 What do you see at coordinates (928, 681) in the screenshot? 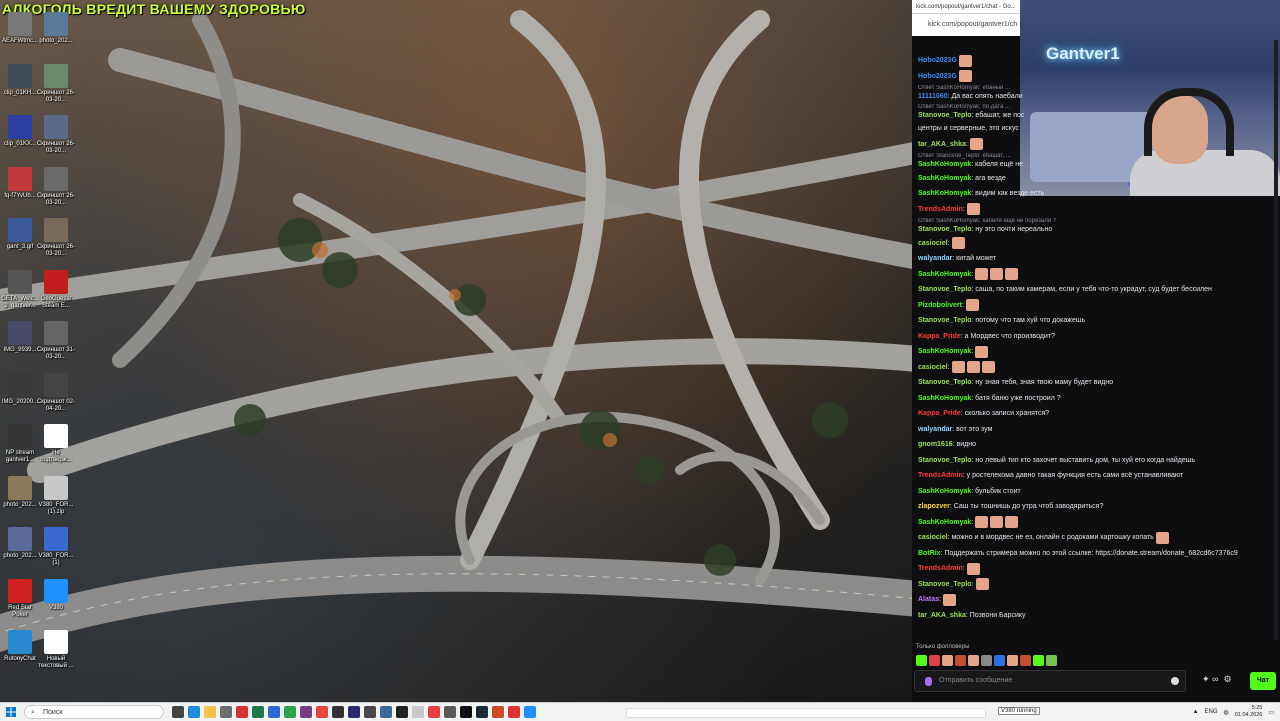
I see `mic-icon` at bounding box center [928, 681].